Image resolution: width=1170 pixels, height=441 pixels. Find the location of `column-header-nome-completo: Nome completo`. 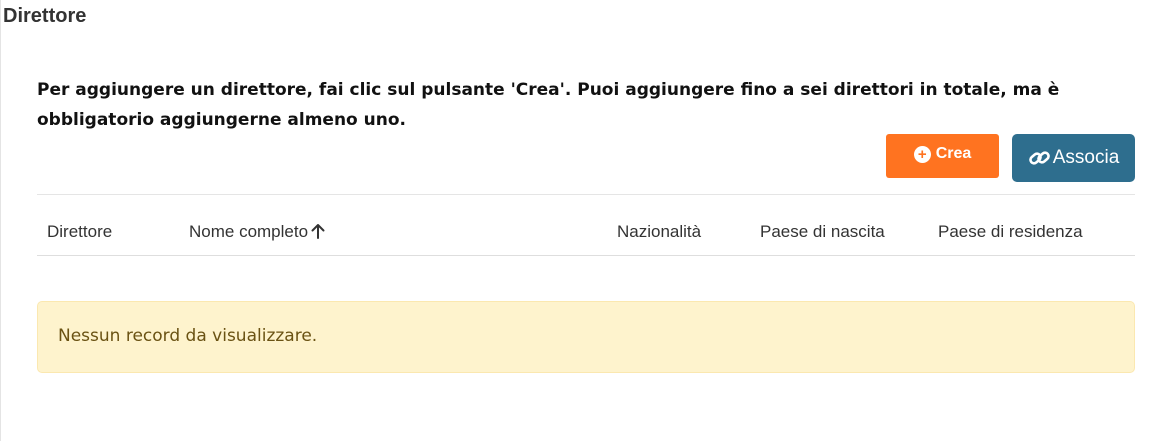

column-header-nome-completo: Nome completo is located at coordinates (257, 232).